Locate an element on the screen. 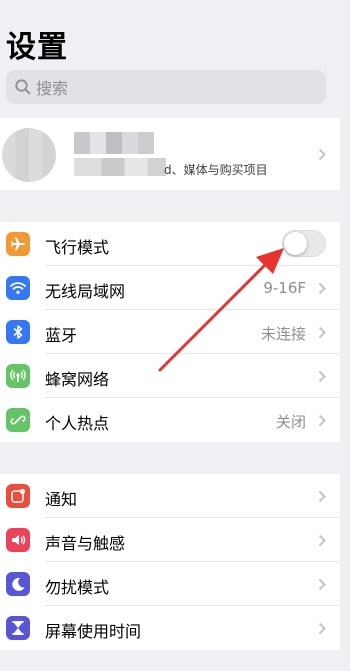  moon-icon is located at coordinates (18, 584).